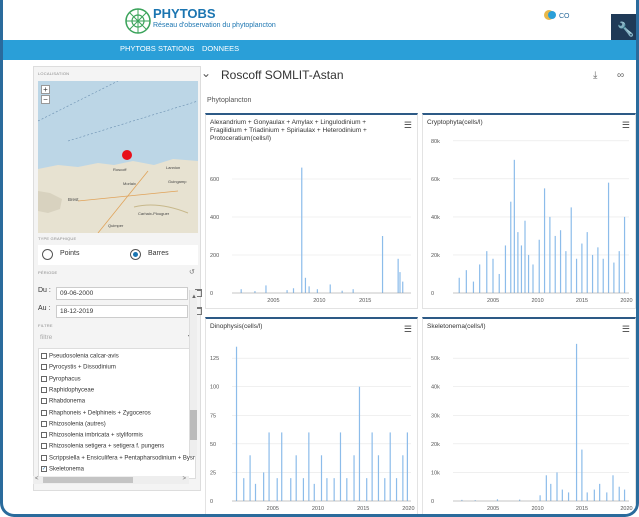  Describe the element at coordinates (47, 254) in the screenshot. I see `points-radio` at that location.